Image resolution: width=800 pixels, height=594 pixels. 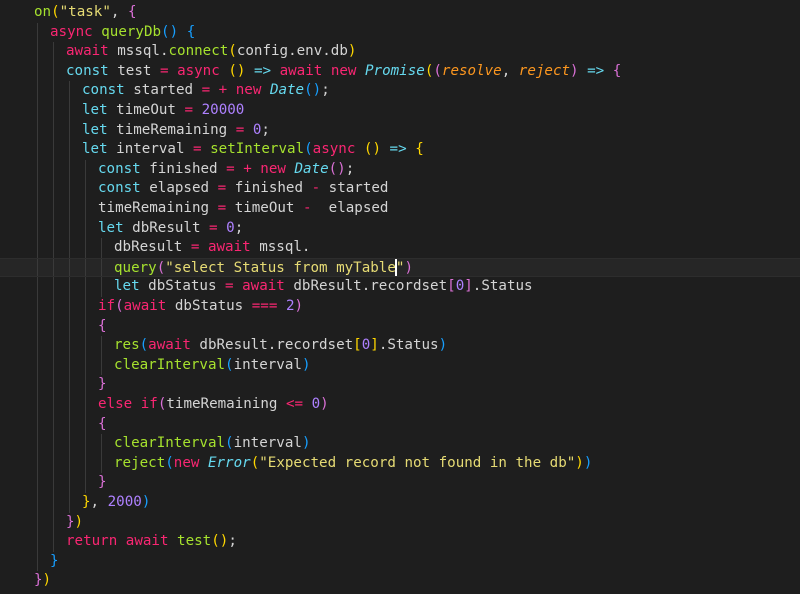 What do you see at coordinates (400, 542) in the screenshot?
I see `code-line: return await test();` at bounding box center [400, 542].